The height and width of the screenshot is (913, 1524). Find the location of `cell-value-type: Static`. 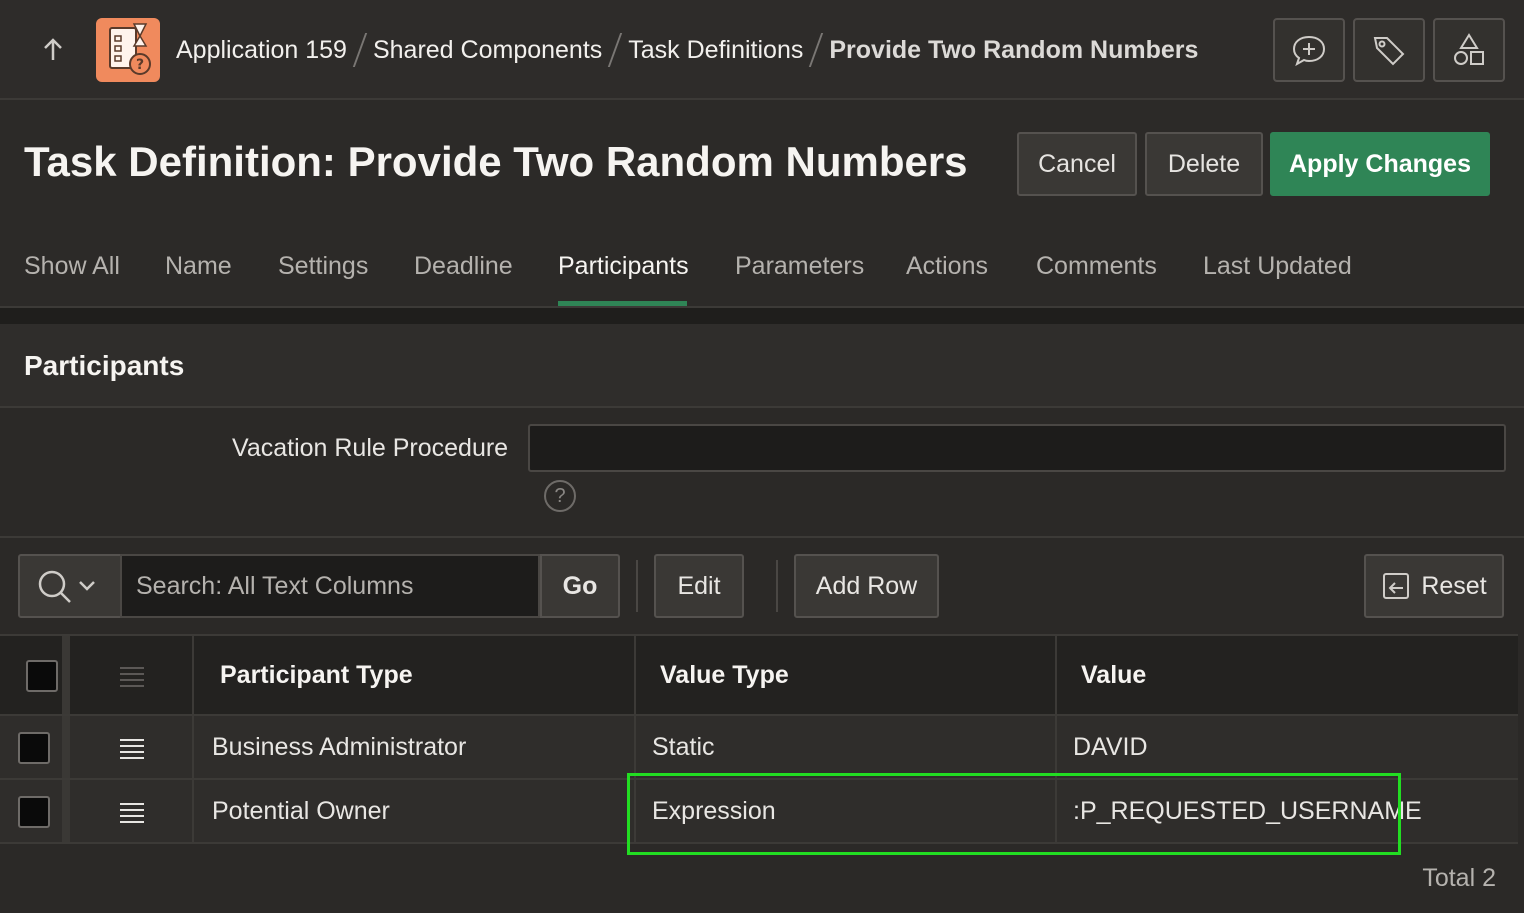

cell-value-type: Static is located at coordinates (683, 747).